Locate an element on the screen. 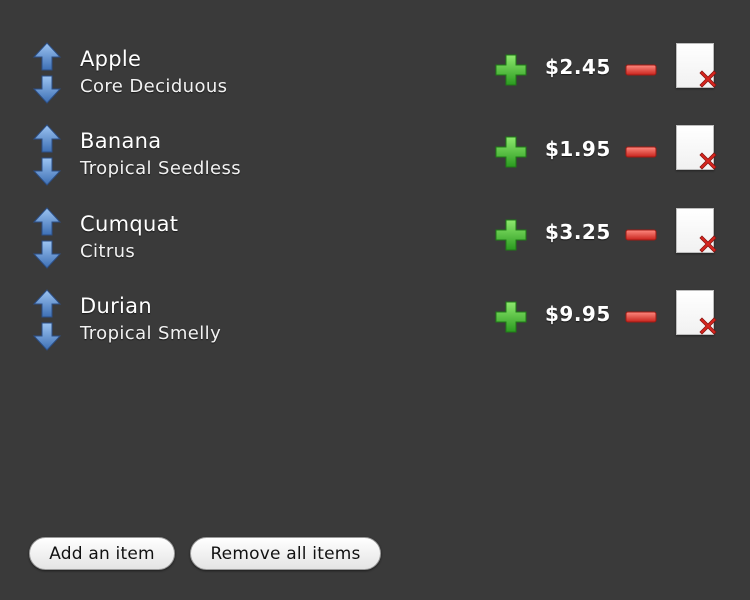 The height and width of the screenshot is (600, 750). item-description: Tropical Seedless is located at coordinates (161, 168).